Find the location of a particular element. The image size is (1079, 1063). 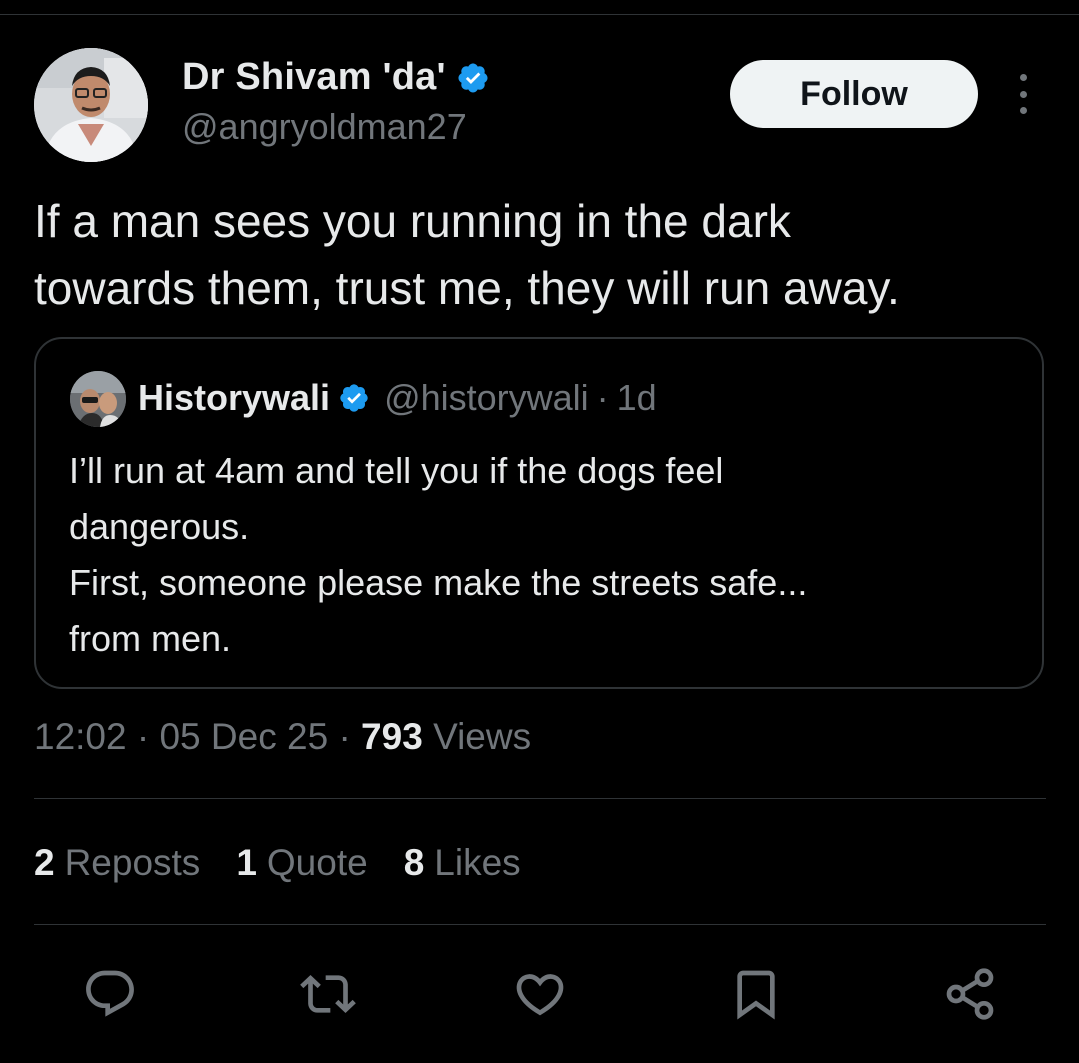

quoted-avatar-image is located at coordinates (98, 399).